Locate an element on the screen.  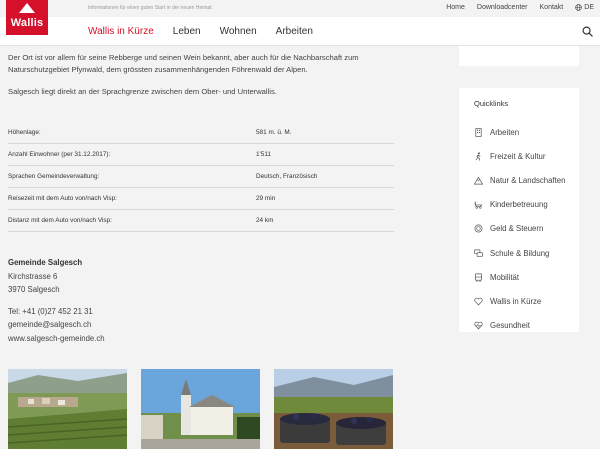
fact-label: Anzahl Einwohner (per 31.12.2017): is located at coordinates (59, 154).